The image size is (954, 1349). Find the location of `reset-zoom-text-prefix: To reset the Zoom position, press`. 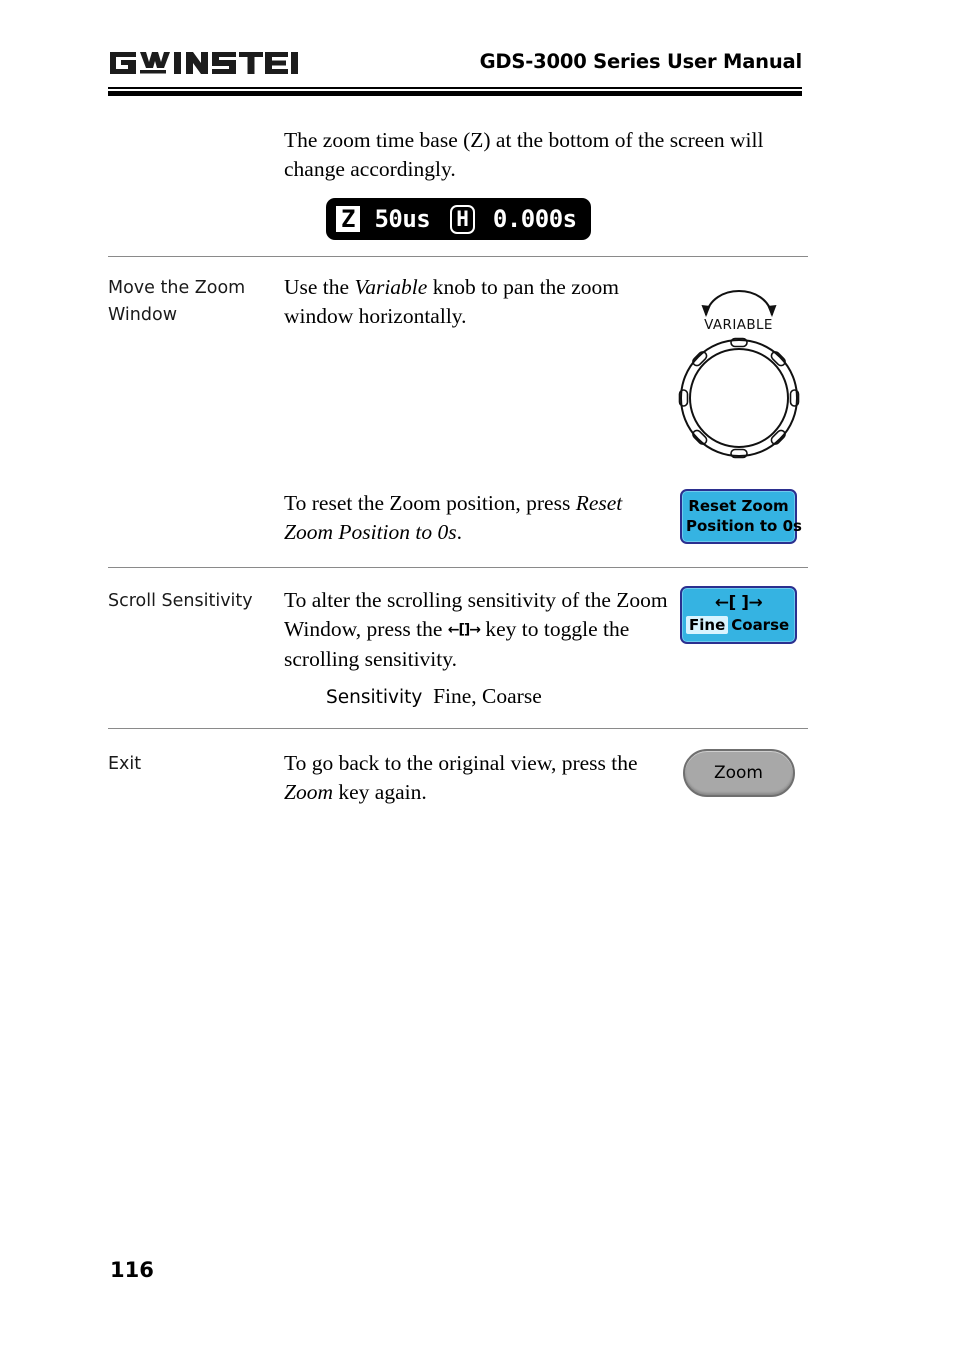

reset-zoom-text-prefix: To reset the Zoom position, press is located at coordinates (430, 503).